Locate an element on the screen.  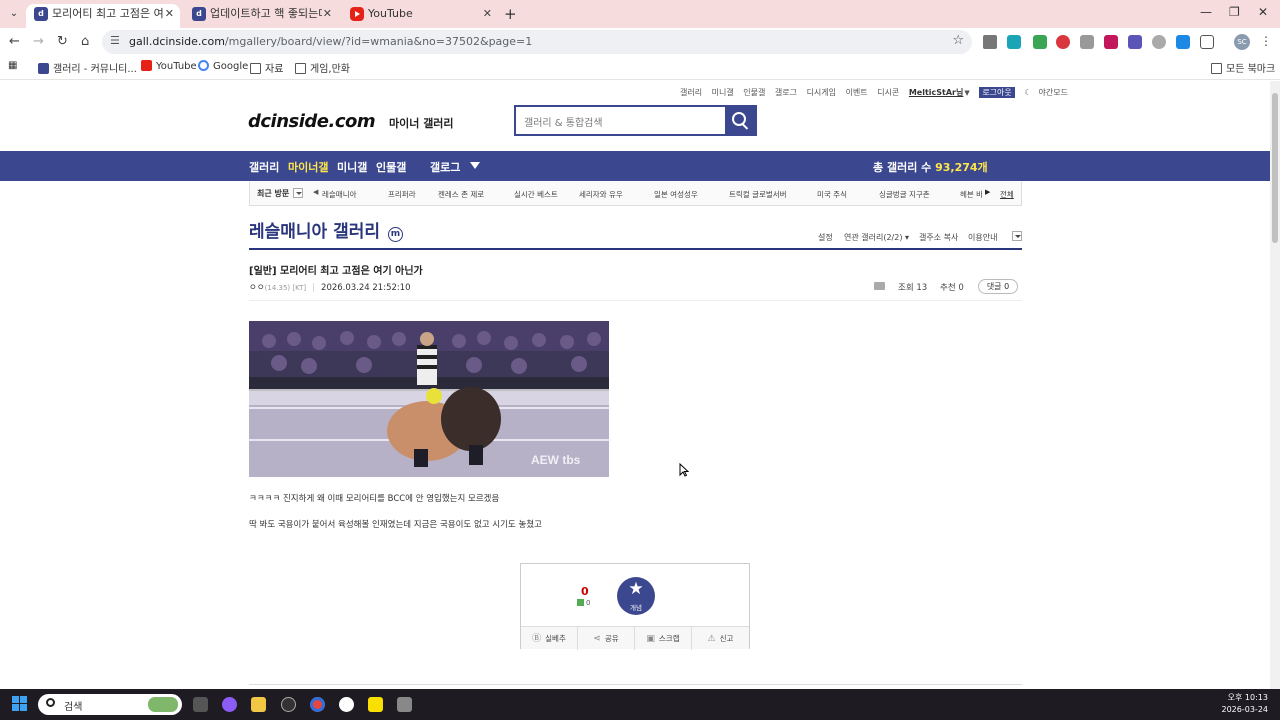
toplink-dcgame: 디시게임 is located at coordinates (821, 92).